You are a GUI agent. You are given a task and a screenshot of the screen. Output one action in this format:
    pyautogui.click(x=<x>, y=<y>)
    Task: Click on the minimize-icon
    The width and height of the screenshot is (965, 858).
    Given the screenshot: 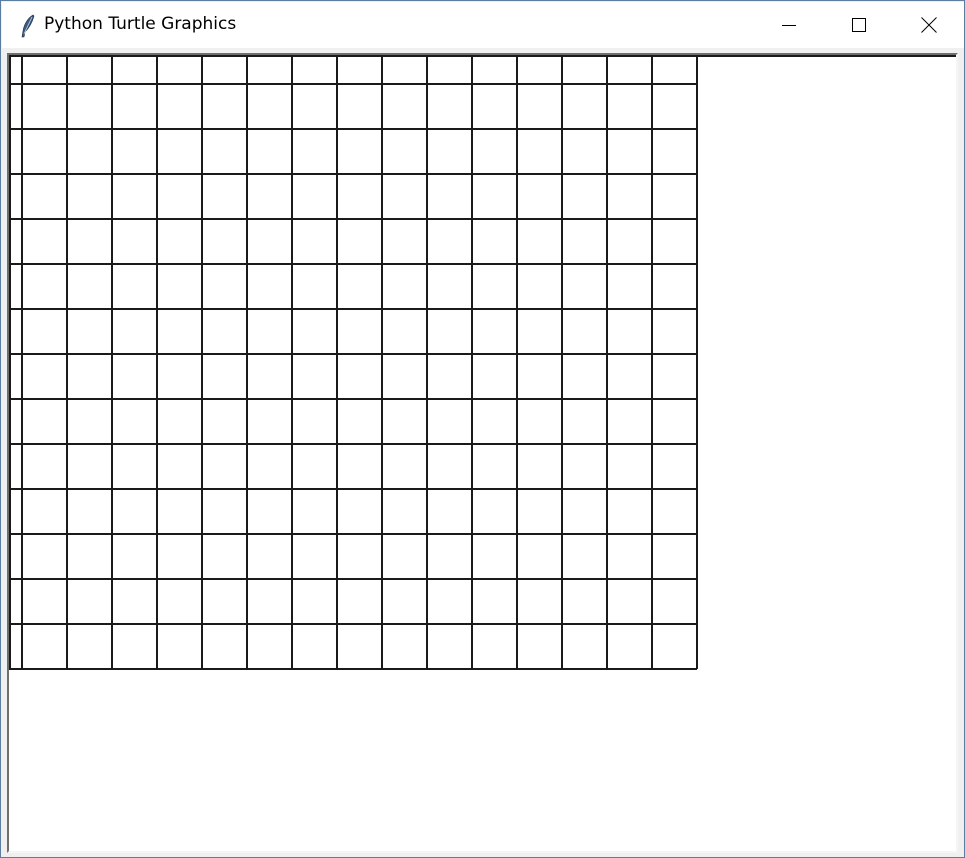 What is the action you would take?
    pyautogui.click(x=789, y=25)
    